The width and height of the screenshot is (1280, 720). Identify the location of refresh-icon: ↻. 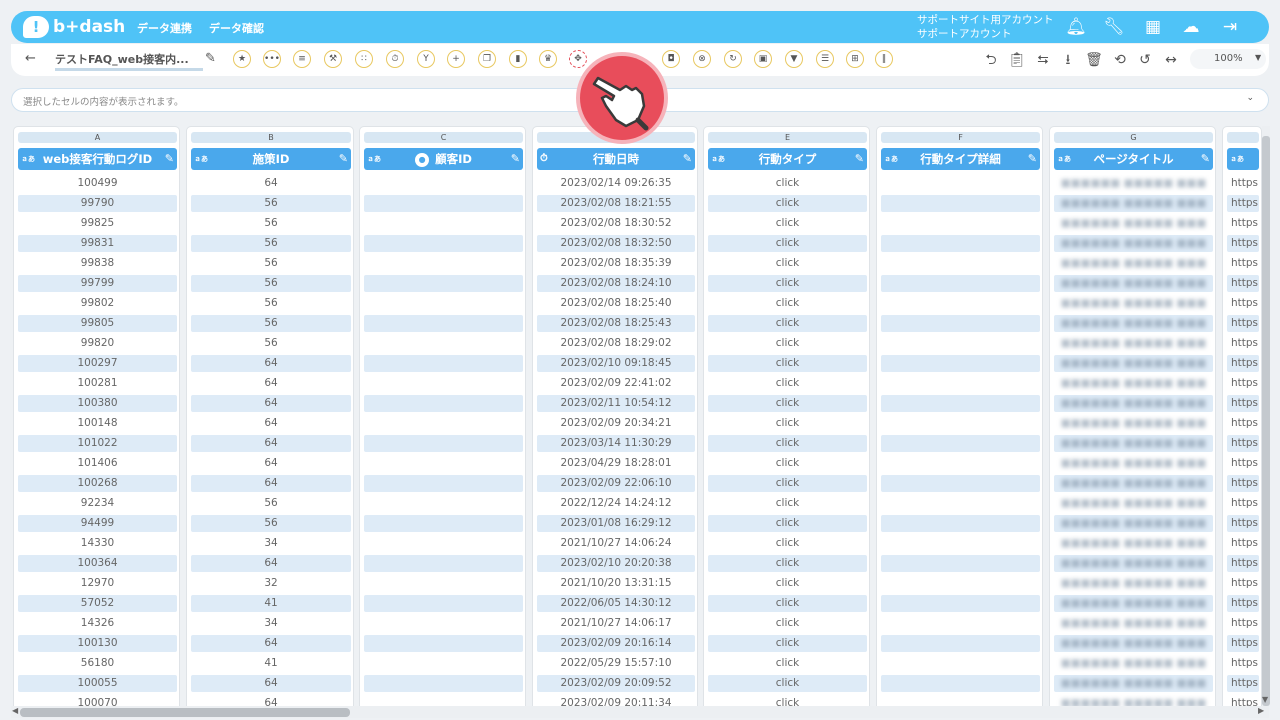
(733, 59).